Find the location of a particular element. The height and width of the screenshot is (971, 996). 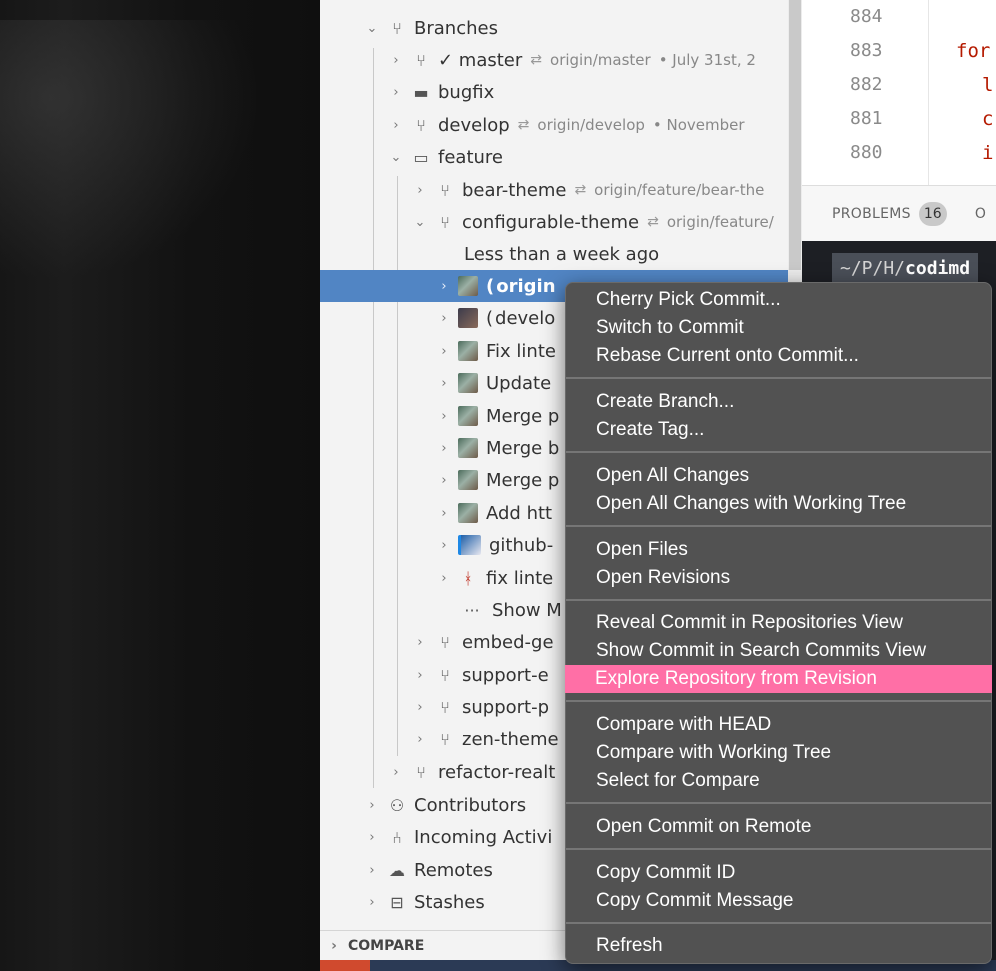

menu-item-open-all-changes-working-tree: Open All Changes with Working Tree is located at coordinates (779, 504).